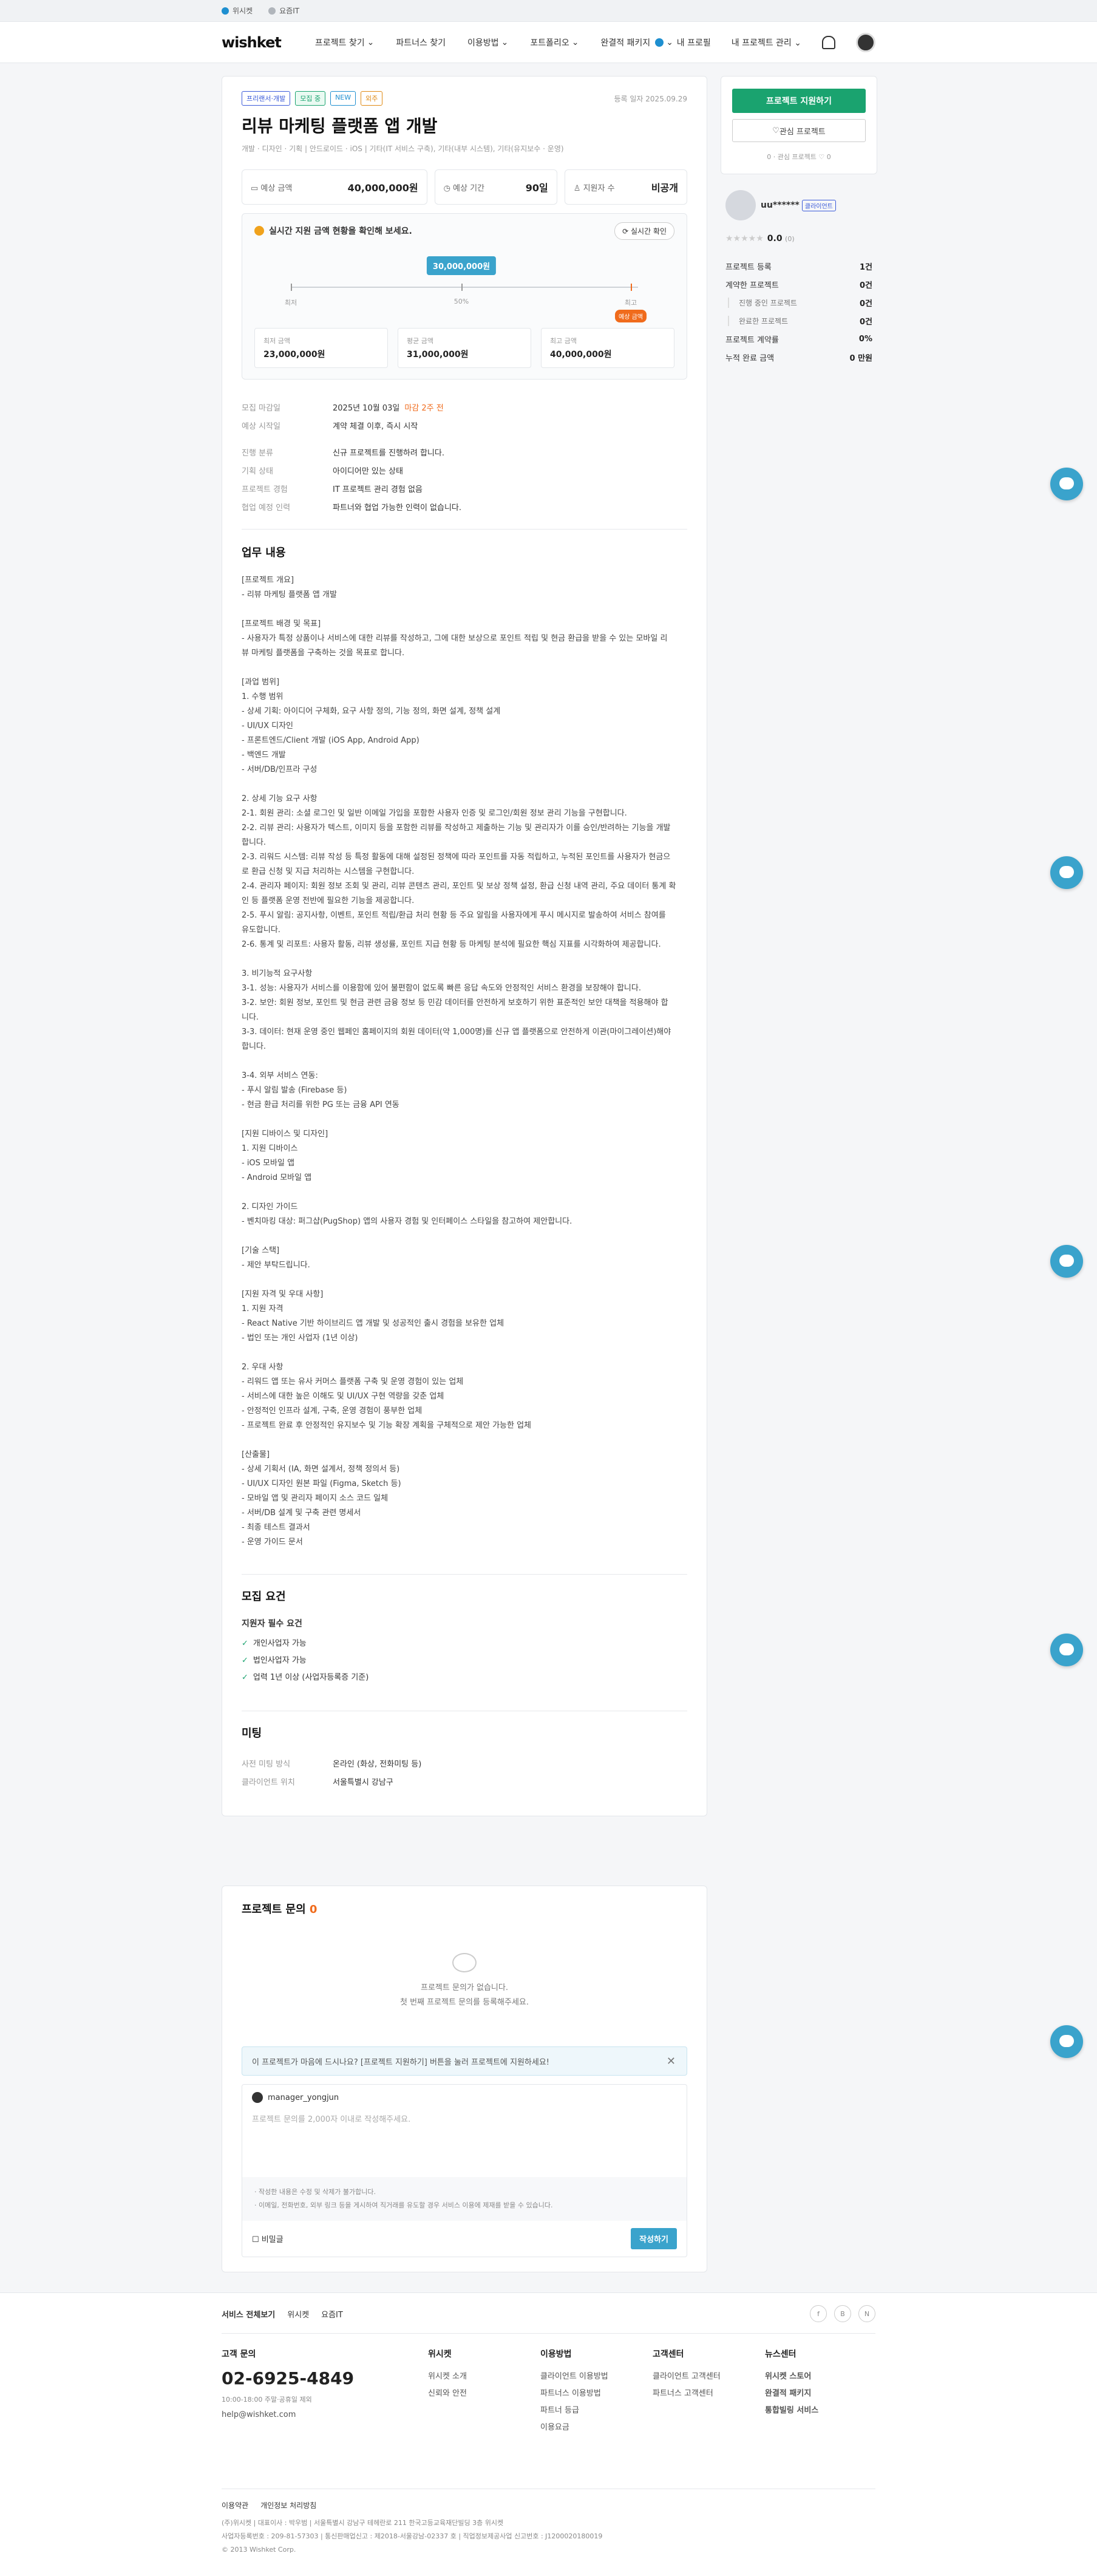 Image resolution: width=1097 pixels, height=2576 pixels. What do you see at coordinates (842, 2314) in the screenshot?
I see `blog-icon: B` at bounding box center [842, 2314].